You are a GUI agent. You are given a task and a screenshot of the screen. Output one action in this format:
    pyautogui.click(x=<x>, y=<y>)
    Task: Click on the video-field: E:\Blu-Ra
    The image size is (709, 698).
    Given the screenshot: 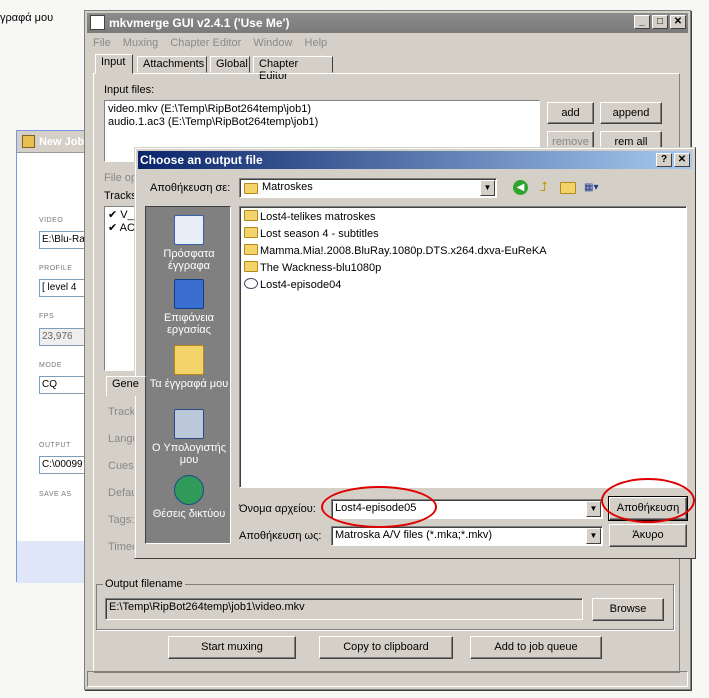 What is the action you would take?
    pyautogui.click(x=63, y=240)
    